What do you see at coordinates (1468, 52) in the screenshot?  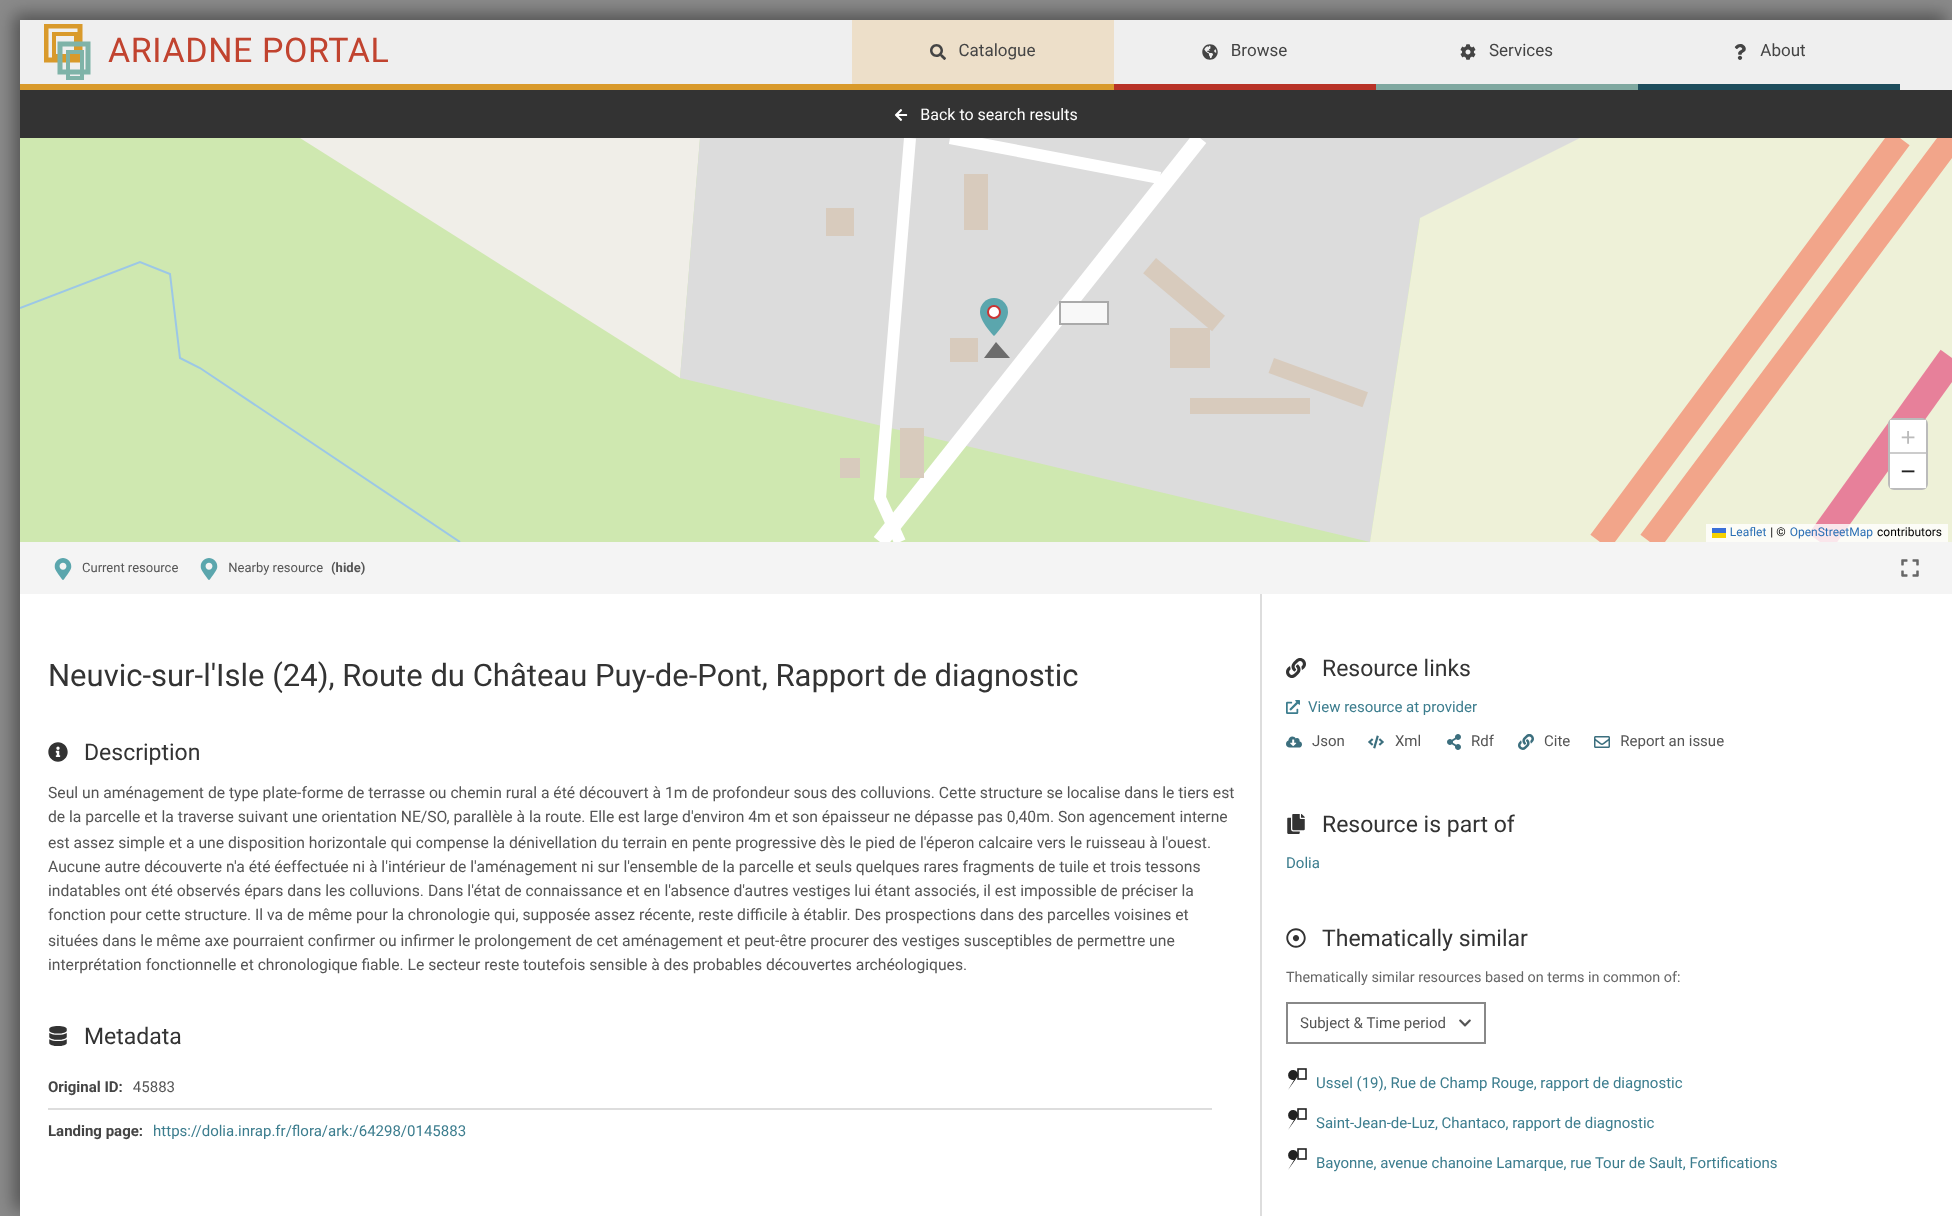 I see `cog-icon` at bounding box center [1468, 52].